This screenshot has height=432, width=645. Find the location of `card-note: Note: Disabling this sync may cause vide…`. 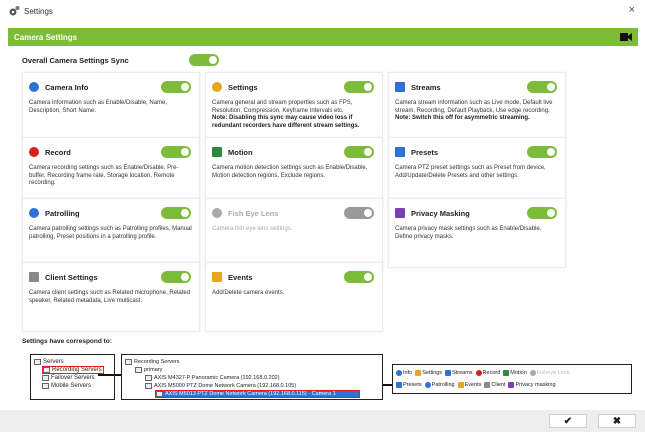

card-note: Note: Disabling this sync may cause vide… is located at coordinates (286, 122).